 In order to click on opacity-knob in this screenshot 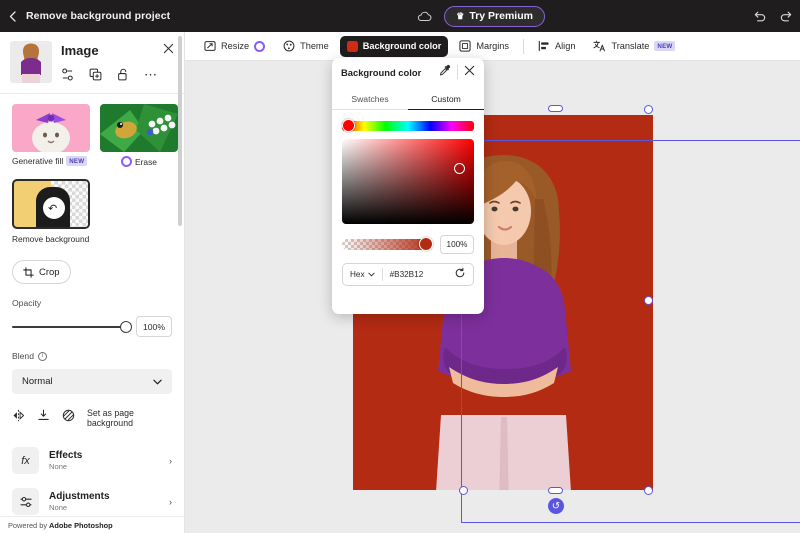, I will do `click(126, 326)`.